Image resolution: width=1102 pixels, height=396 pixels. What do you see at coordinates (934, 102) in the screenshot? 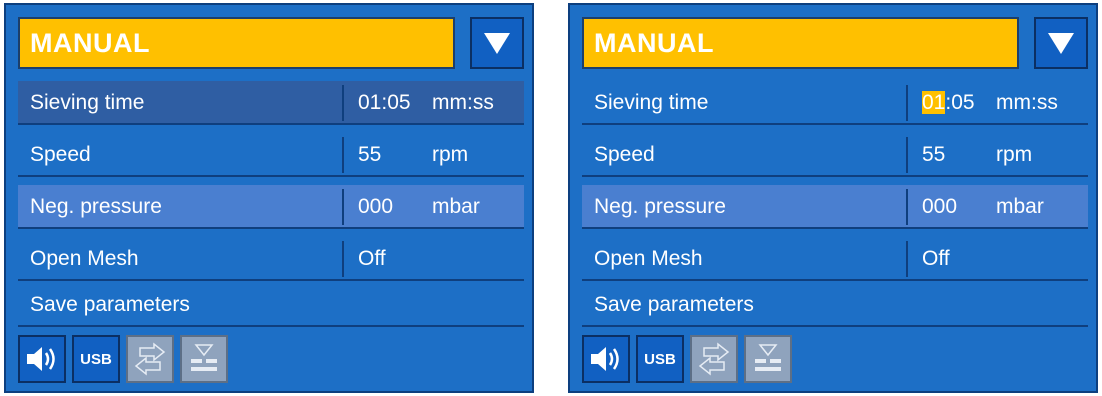
I see `minutes-edit-field: 01` at bounding box center [934, 102].